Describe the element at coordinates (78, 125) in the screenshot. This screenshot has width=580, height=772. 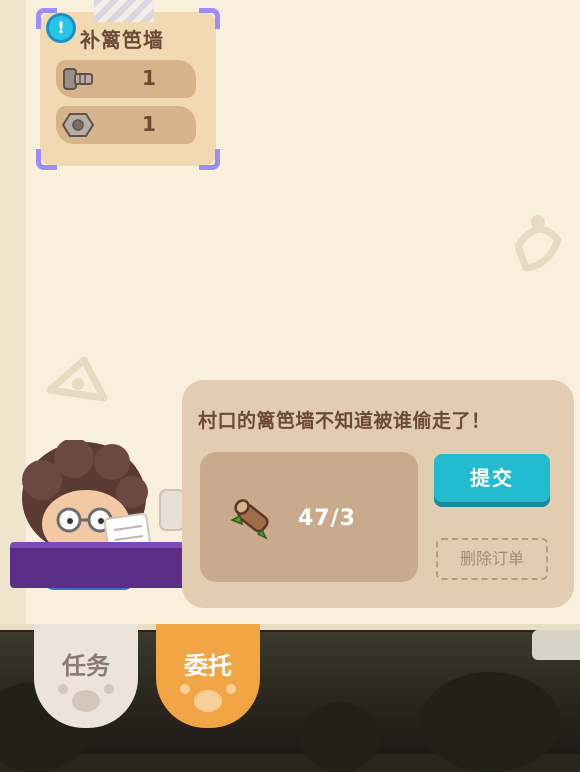
I see `nut-icon` at that location.